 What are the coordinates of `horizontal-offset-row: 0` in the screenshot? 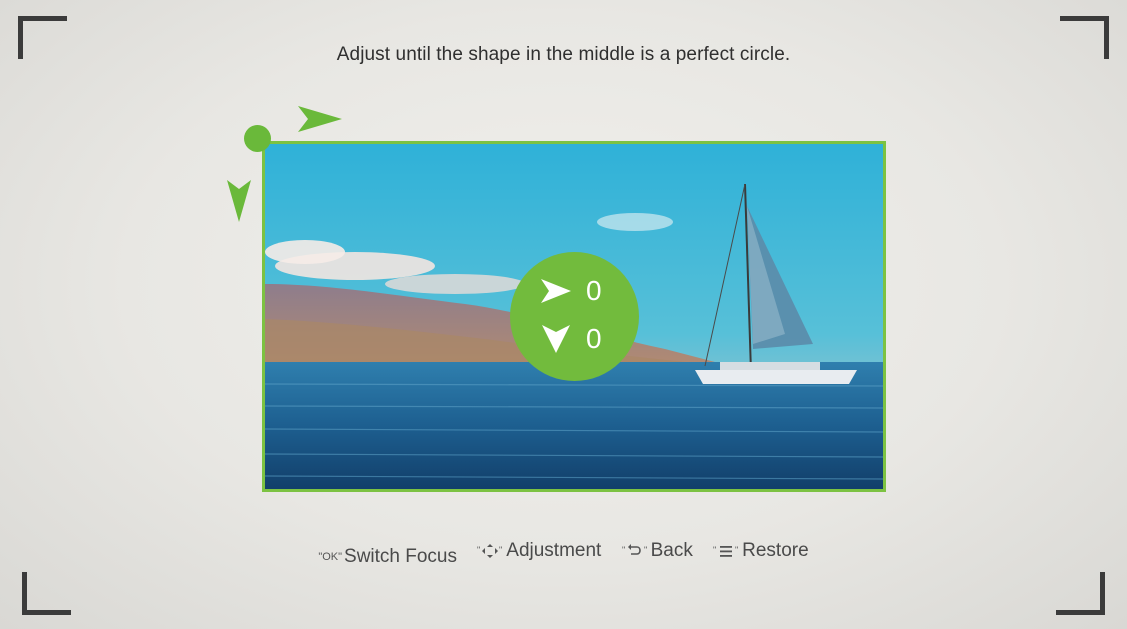 It's located at (571, 291).